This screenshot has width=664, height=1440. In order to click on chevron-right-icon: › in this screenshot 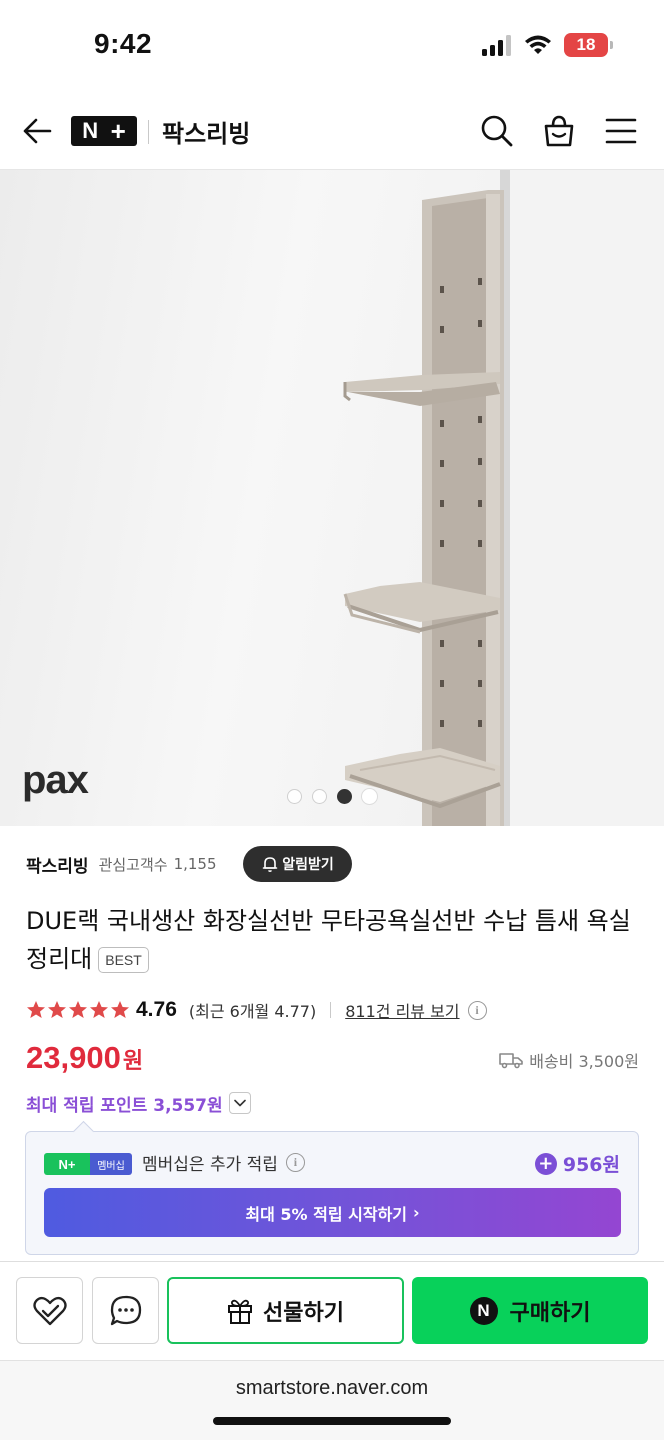, I will do `click(416, 1212)`.